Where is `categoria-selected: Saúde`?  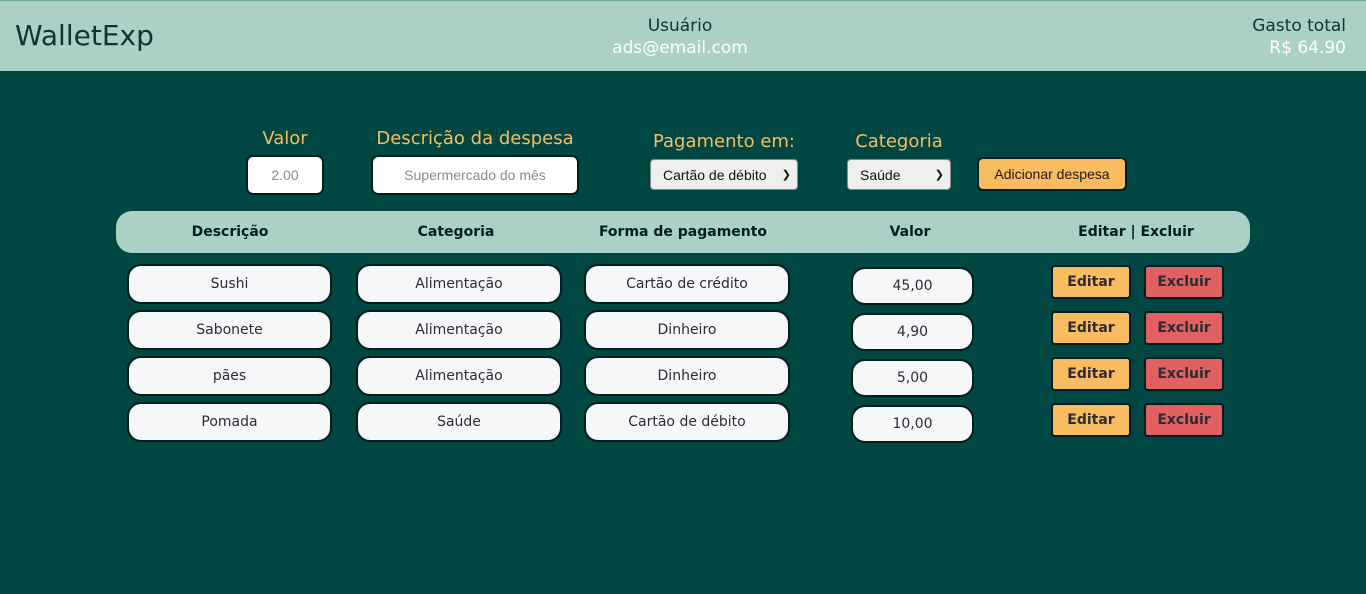
categoria-selected: Saúde is located at coordinates (880, 174).